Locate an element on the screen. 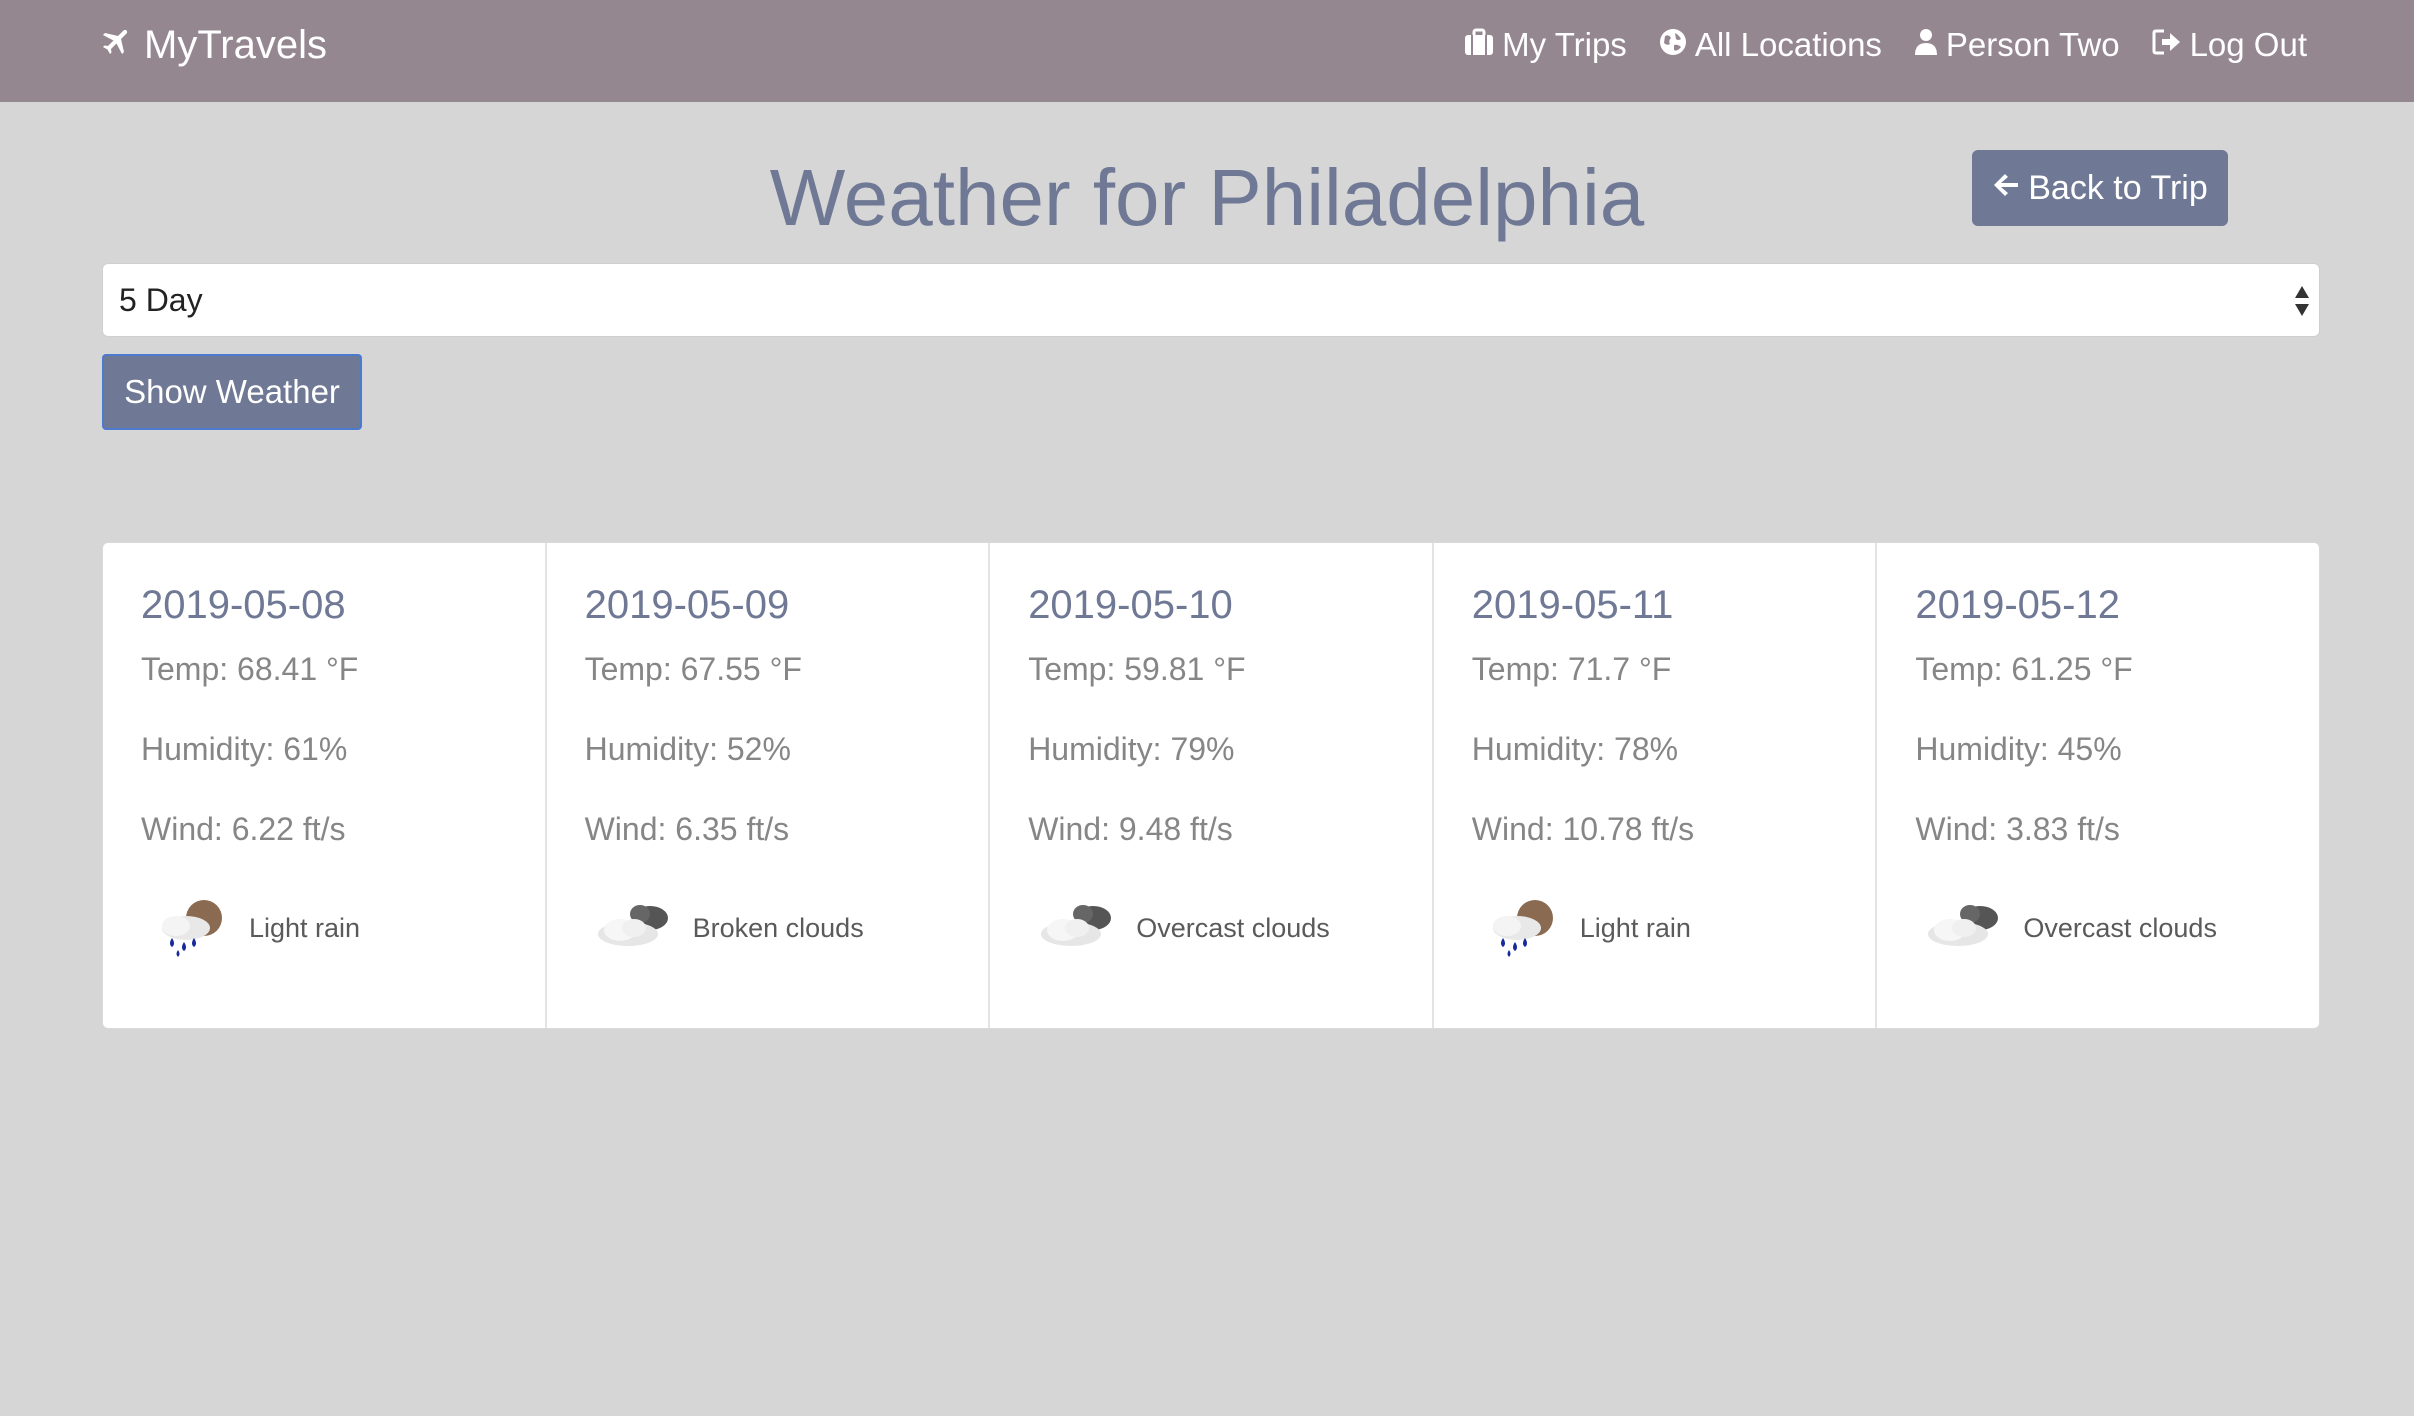 Image resolution: width=2414 pixels, height=1416 pixels. airplane-icon is located at coordinates (122, 45).